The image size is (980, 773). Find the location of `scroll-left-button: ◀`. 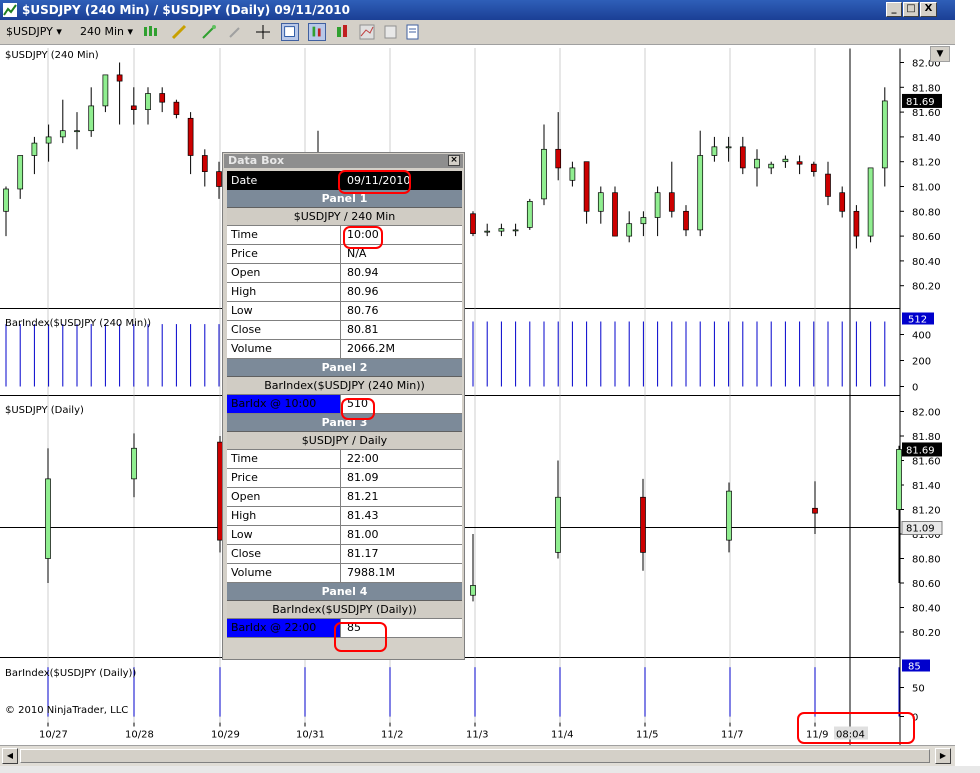

scroll-left-button: ◀ is located at coordinates (10, 756).